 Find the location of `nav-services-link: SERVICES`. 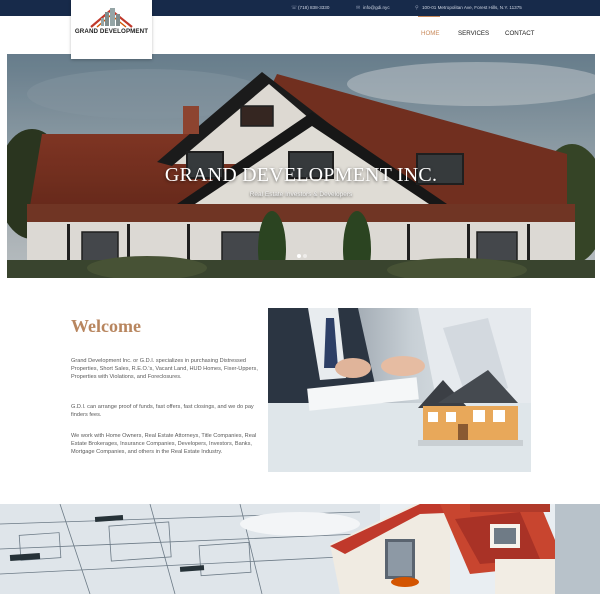

nav-services-link: SERVICES is located at coordinates (473, 33).